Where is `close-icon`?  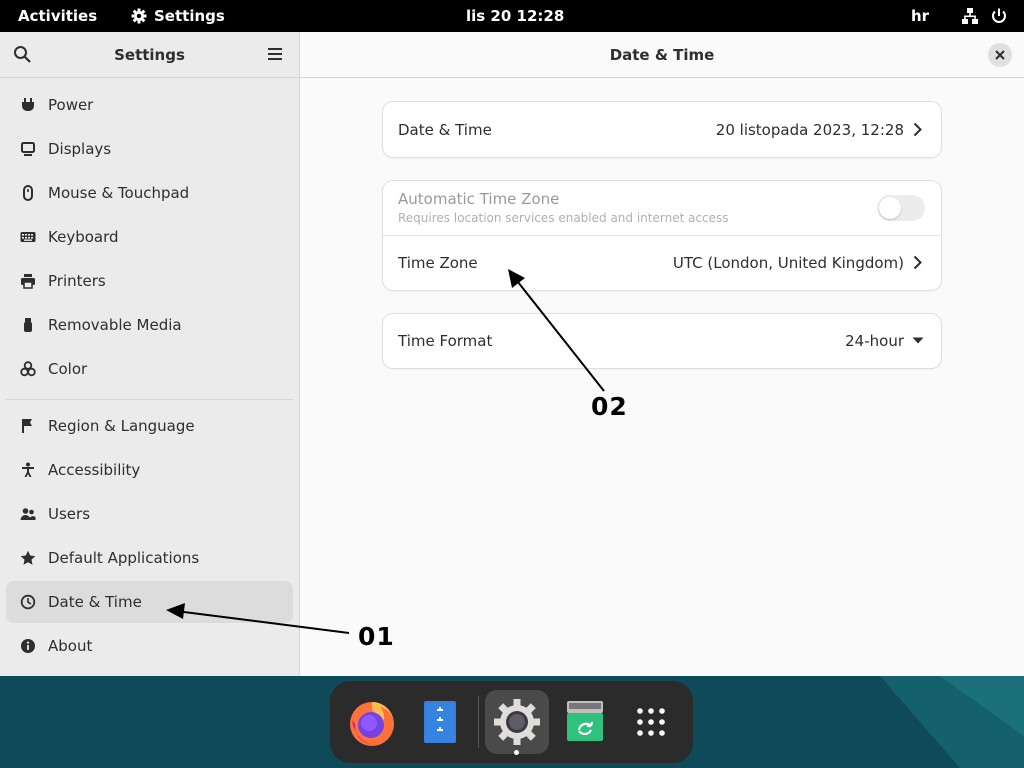
close-icon is located at coordinates (1000, 55).